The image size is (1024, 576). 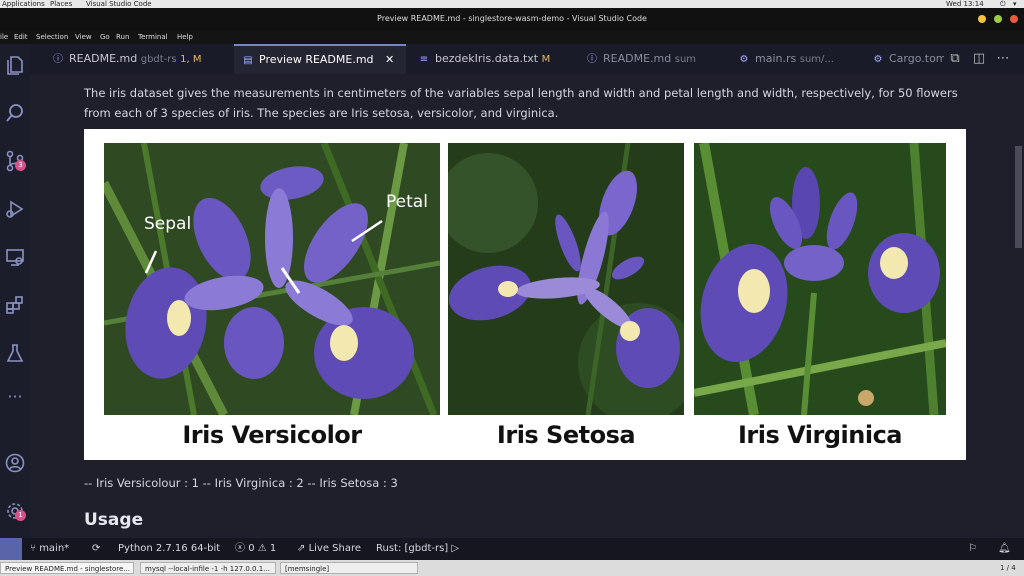 I want to click on scrollbar-thumb, so click(x=1018, y=197).